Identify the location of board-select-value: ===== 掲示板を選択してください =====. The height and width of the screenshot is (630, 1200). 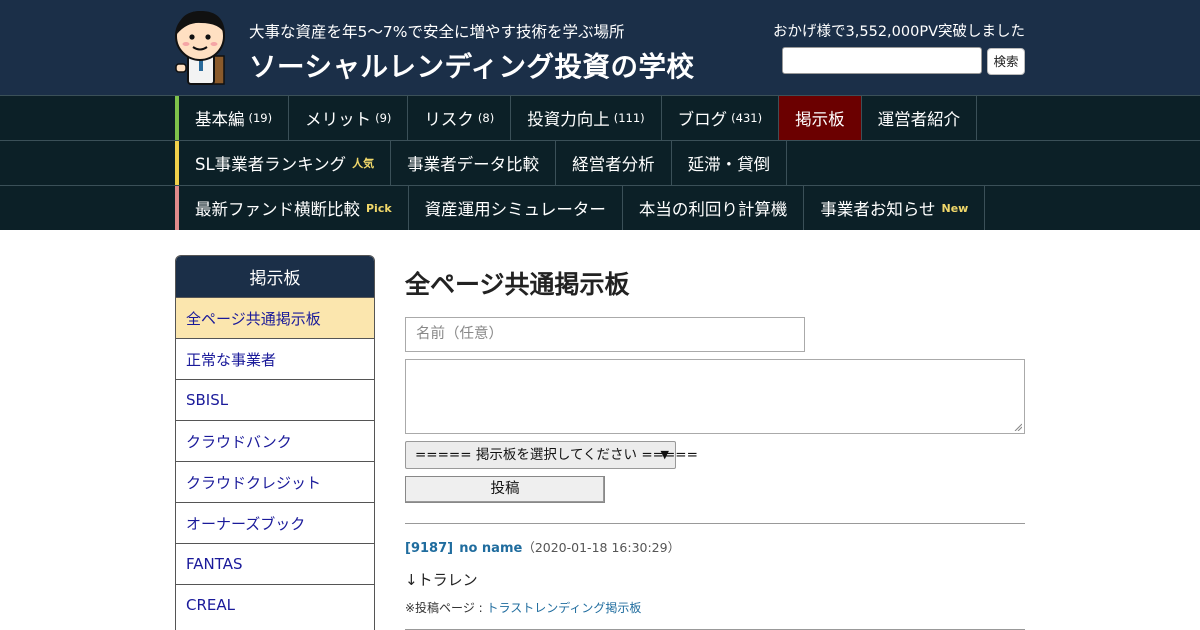
(556, 455).